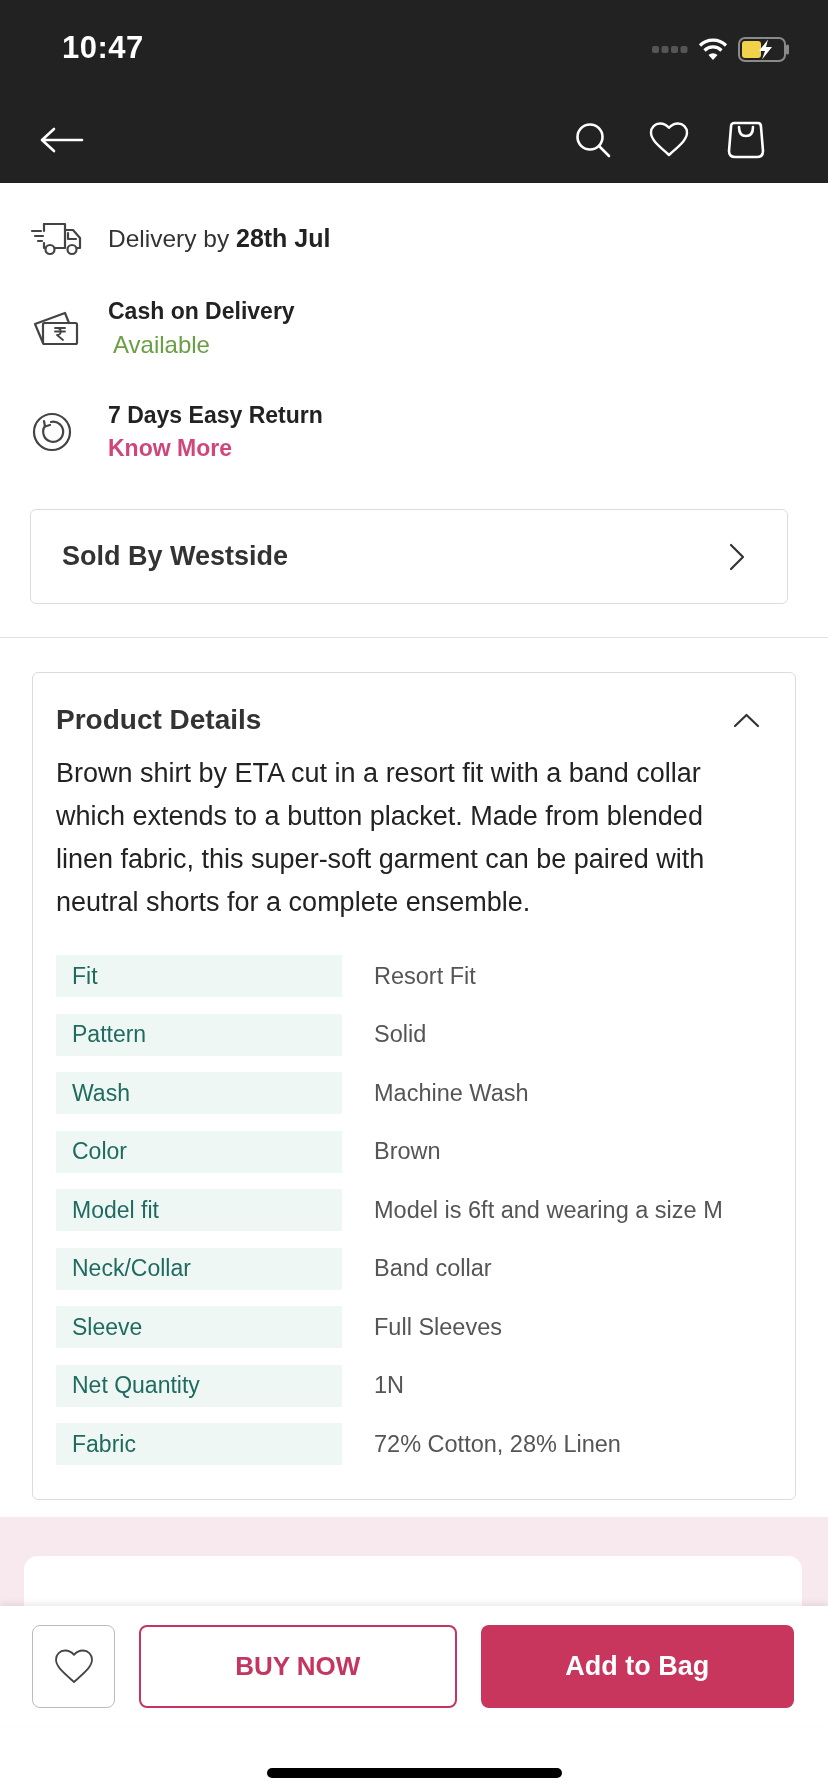 This screenshot has height=1792, width=828. Describe the element at coordinates (438, 1327) in the screenshot. I see `spec-value: Full Sleeves` at that location.